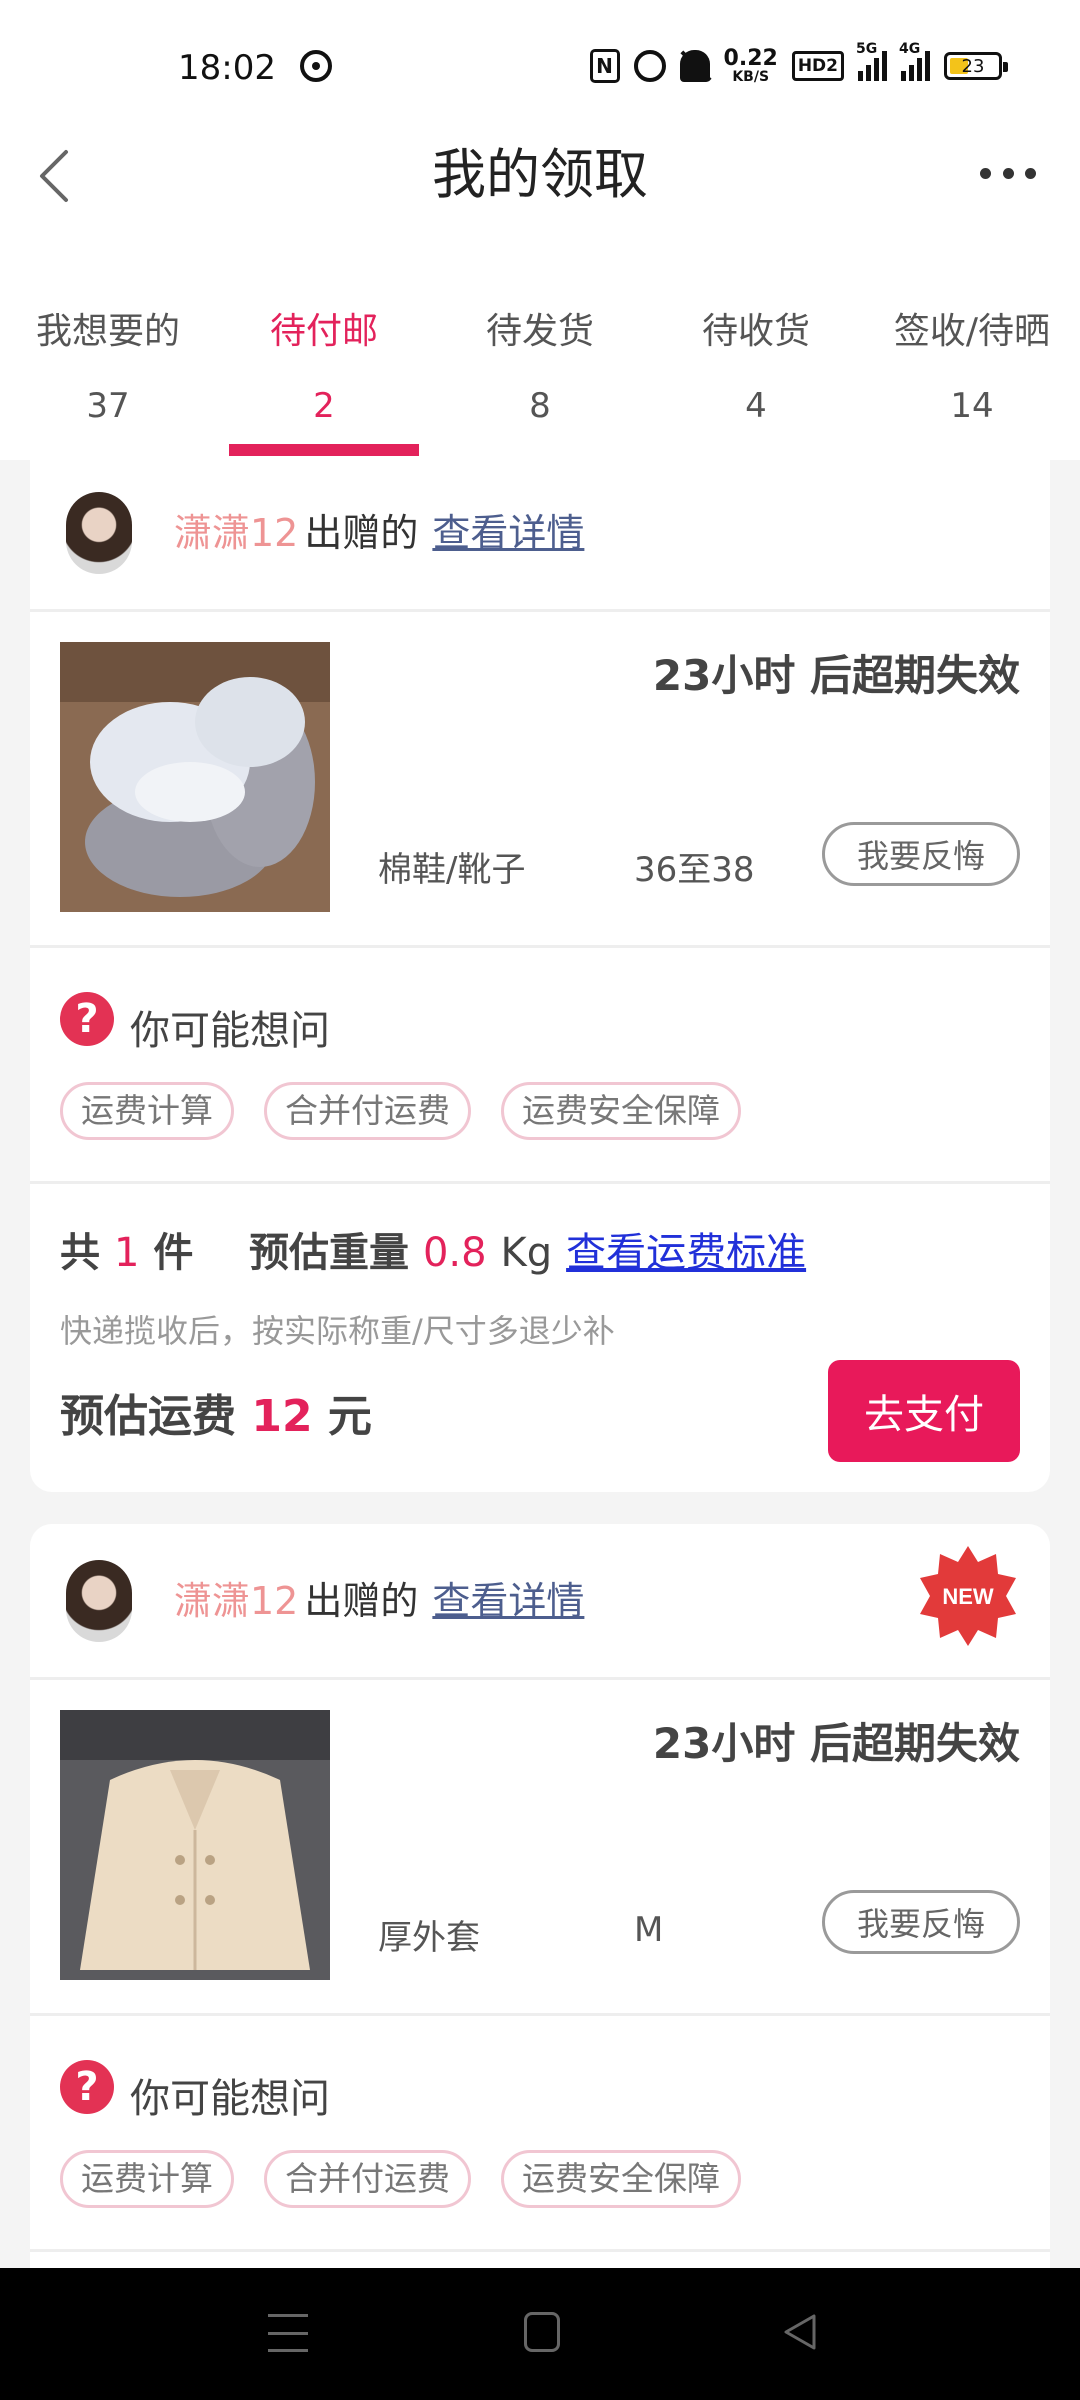  I want to click on network-speed-unit: KB/S, so click(751, 77).